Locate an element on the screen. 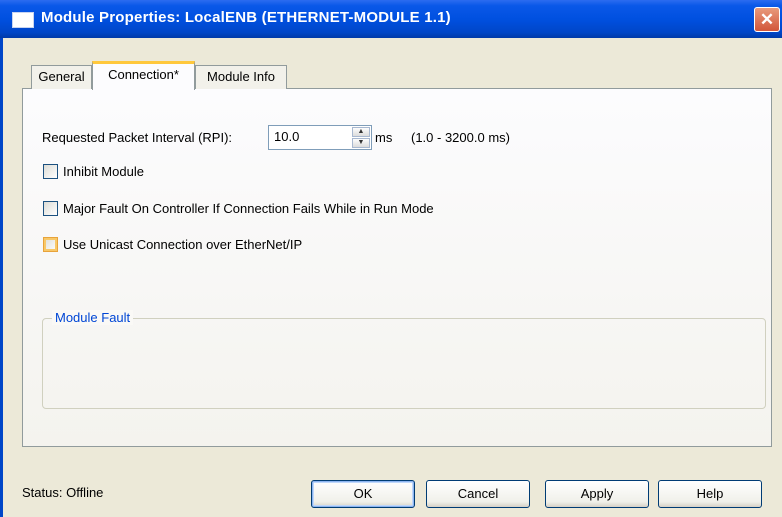  inhibit-module-checkbox is located at coordinates (50, 171).